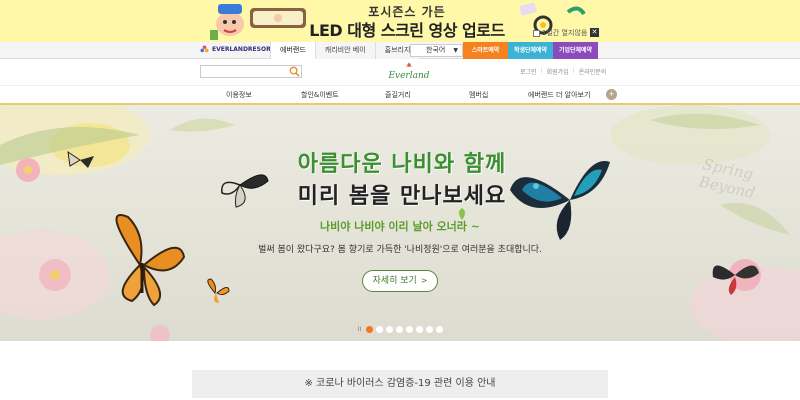 This screenshot has width=800, height=400. I want to click on chevron-down-icon: ▼, so click(455, 50).